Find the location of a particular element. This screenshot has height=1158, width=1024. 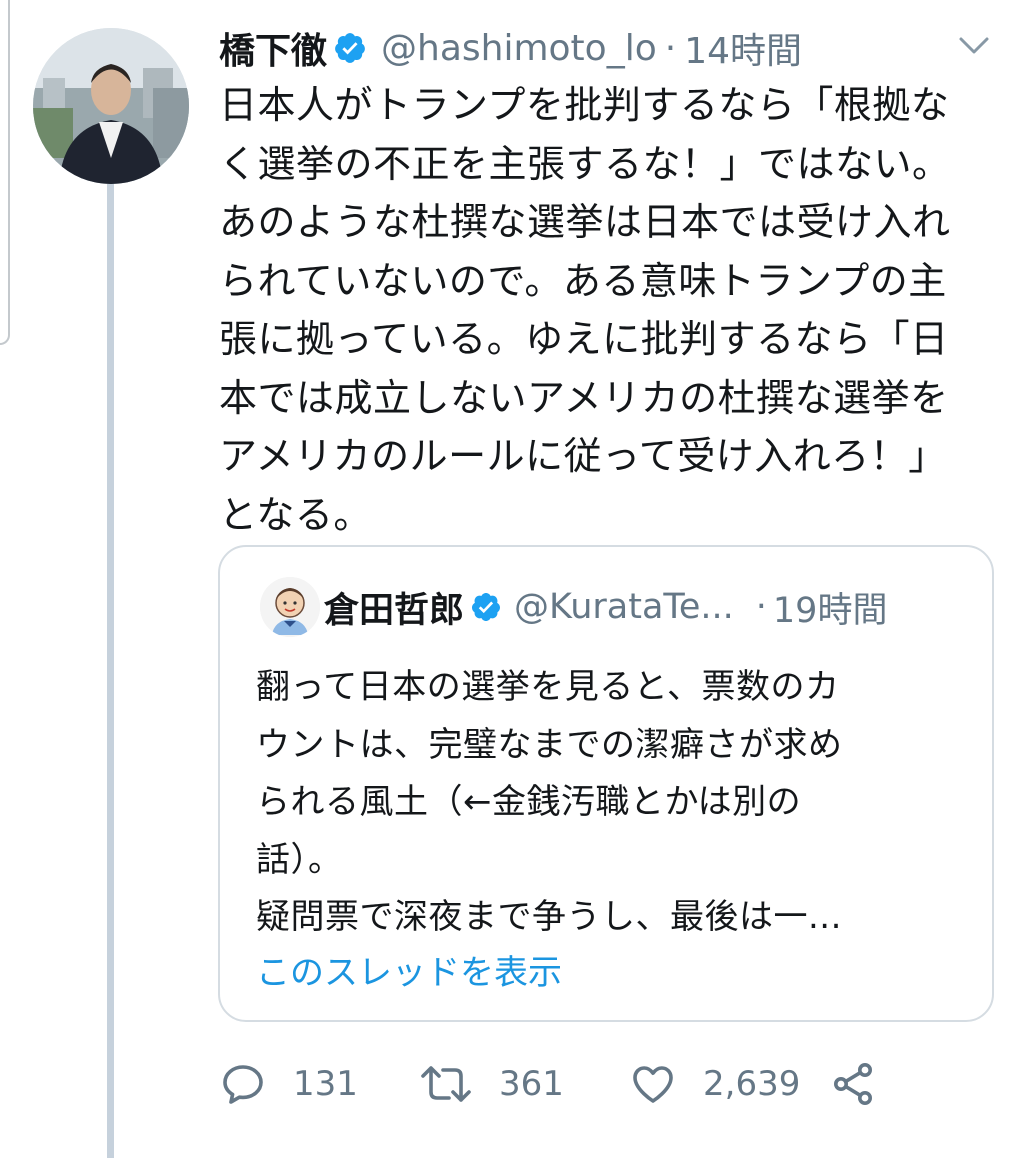

thread-line is located at coordinates (110, 670).